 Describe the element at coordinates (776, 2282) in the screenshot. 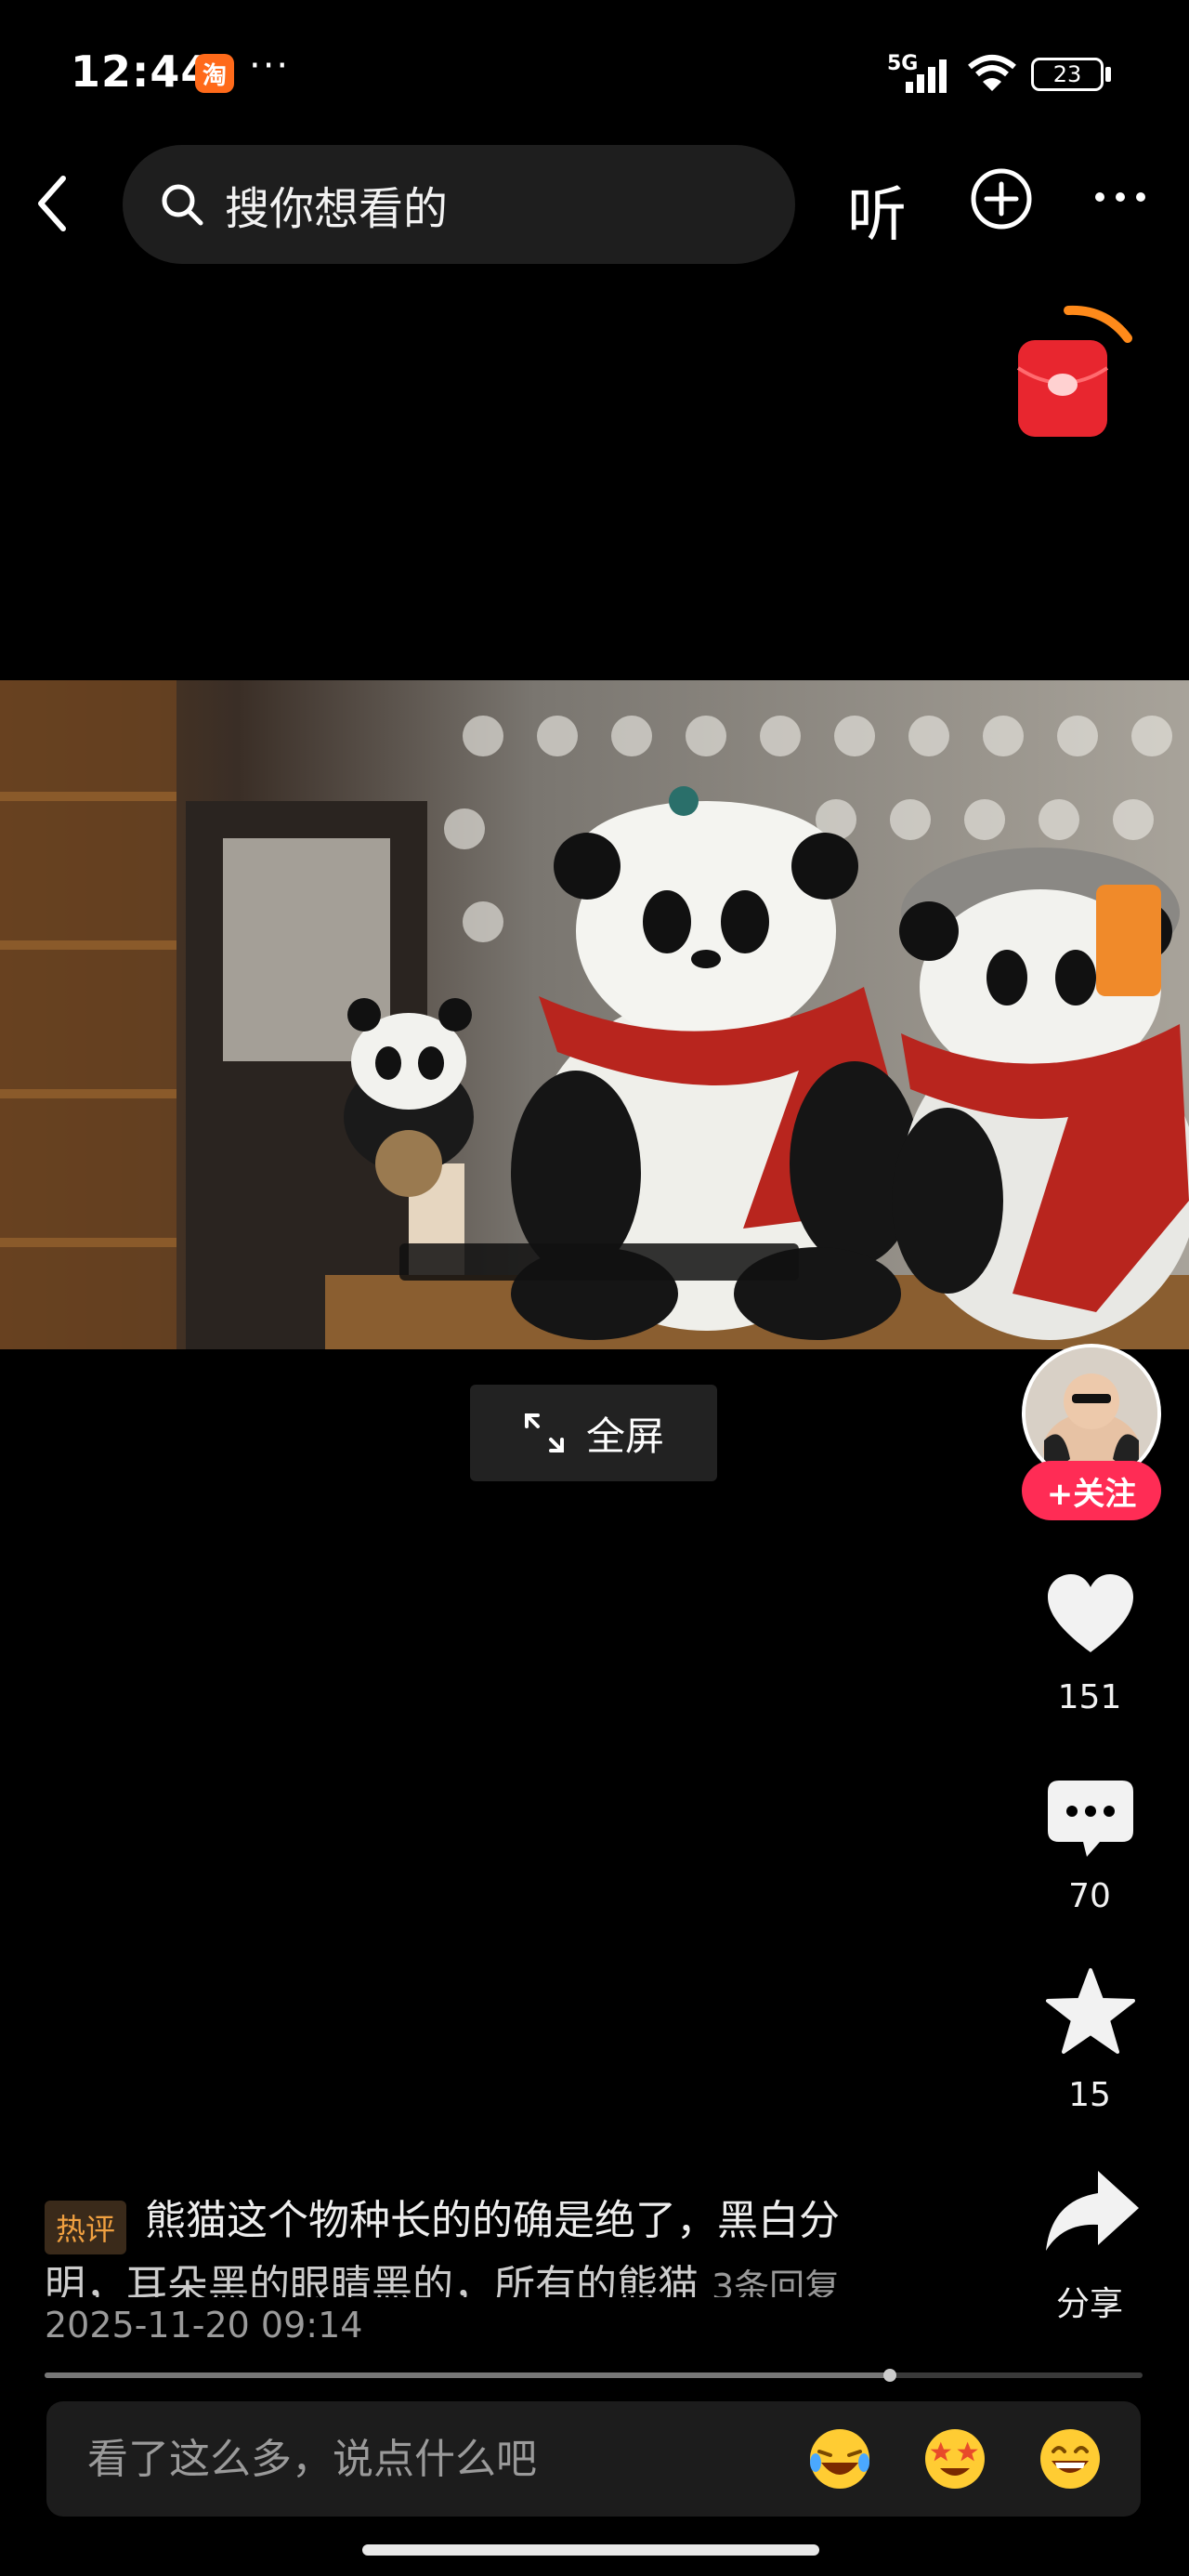

I see `reply-count: 3条回复` at that location.